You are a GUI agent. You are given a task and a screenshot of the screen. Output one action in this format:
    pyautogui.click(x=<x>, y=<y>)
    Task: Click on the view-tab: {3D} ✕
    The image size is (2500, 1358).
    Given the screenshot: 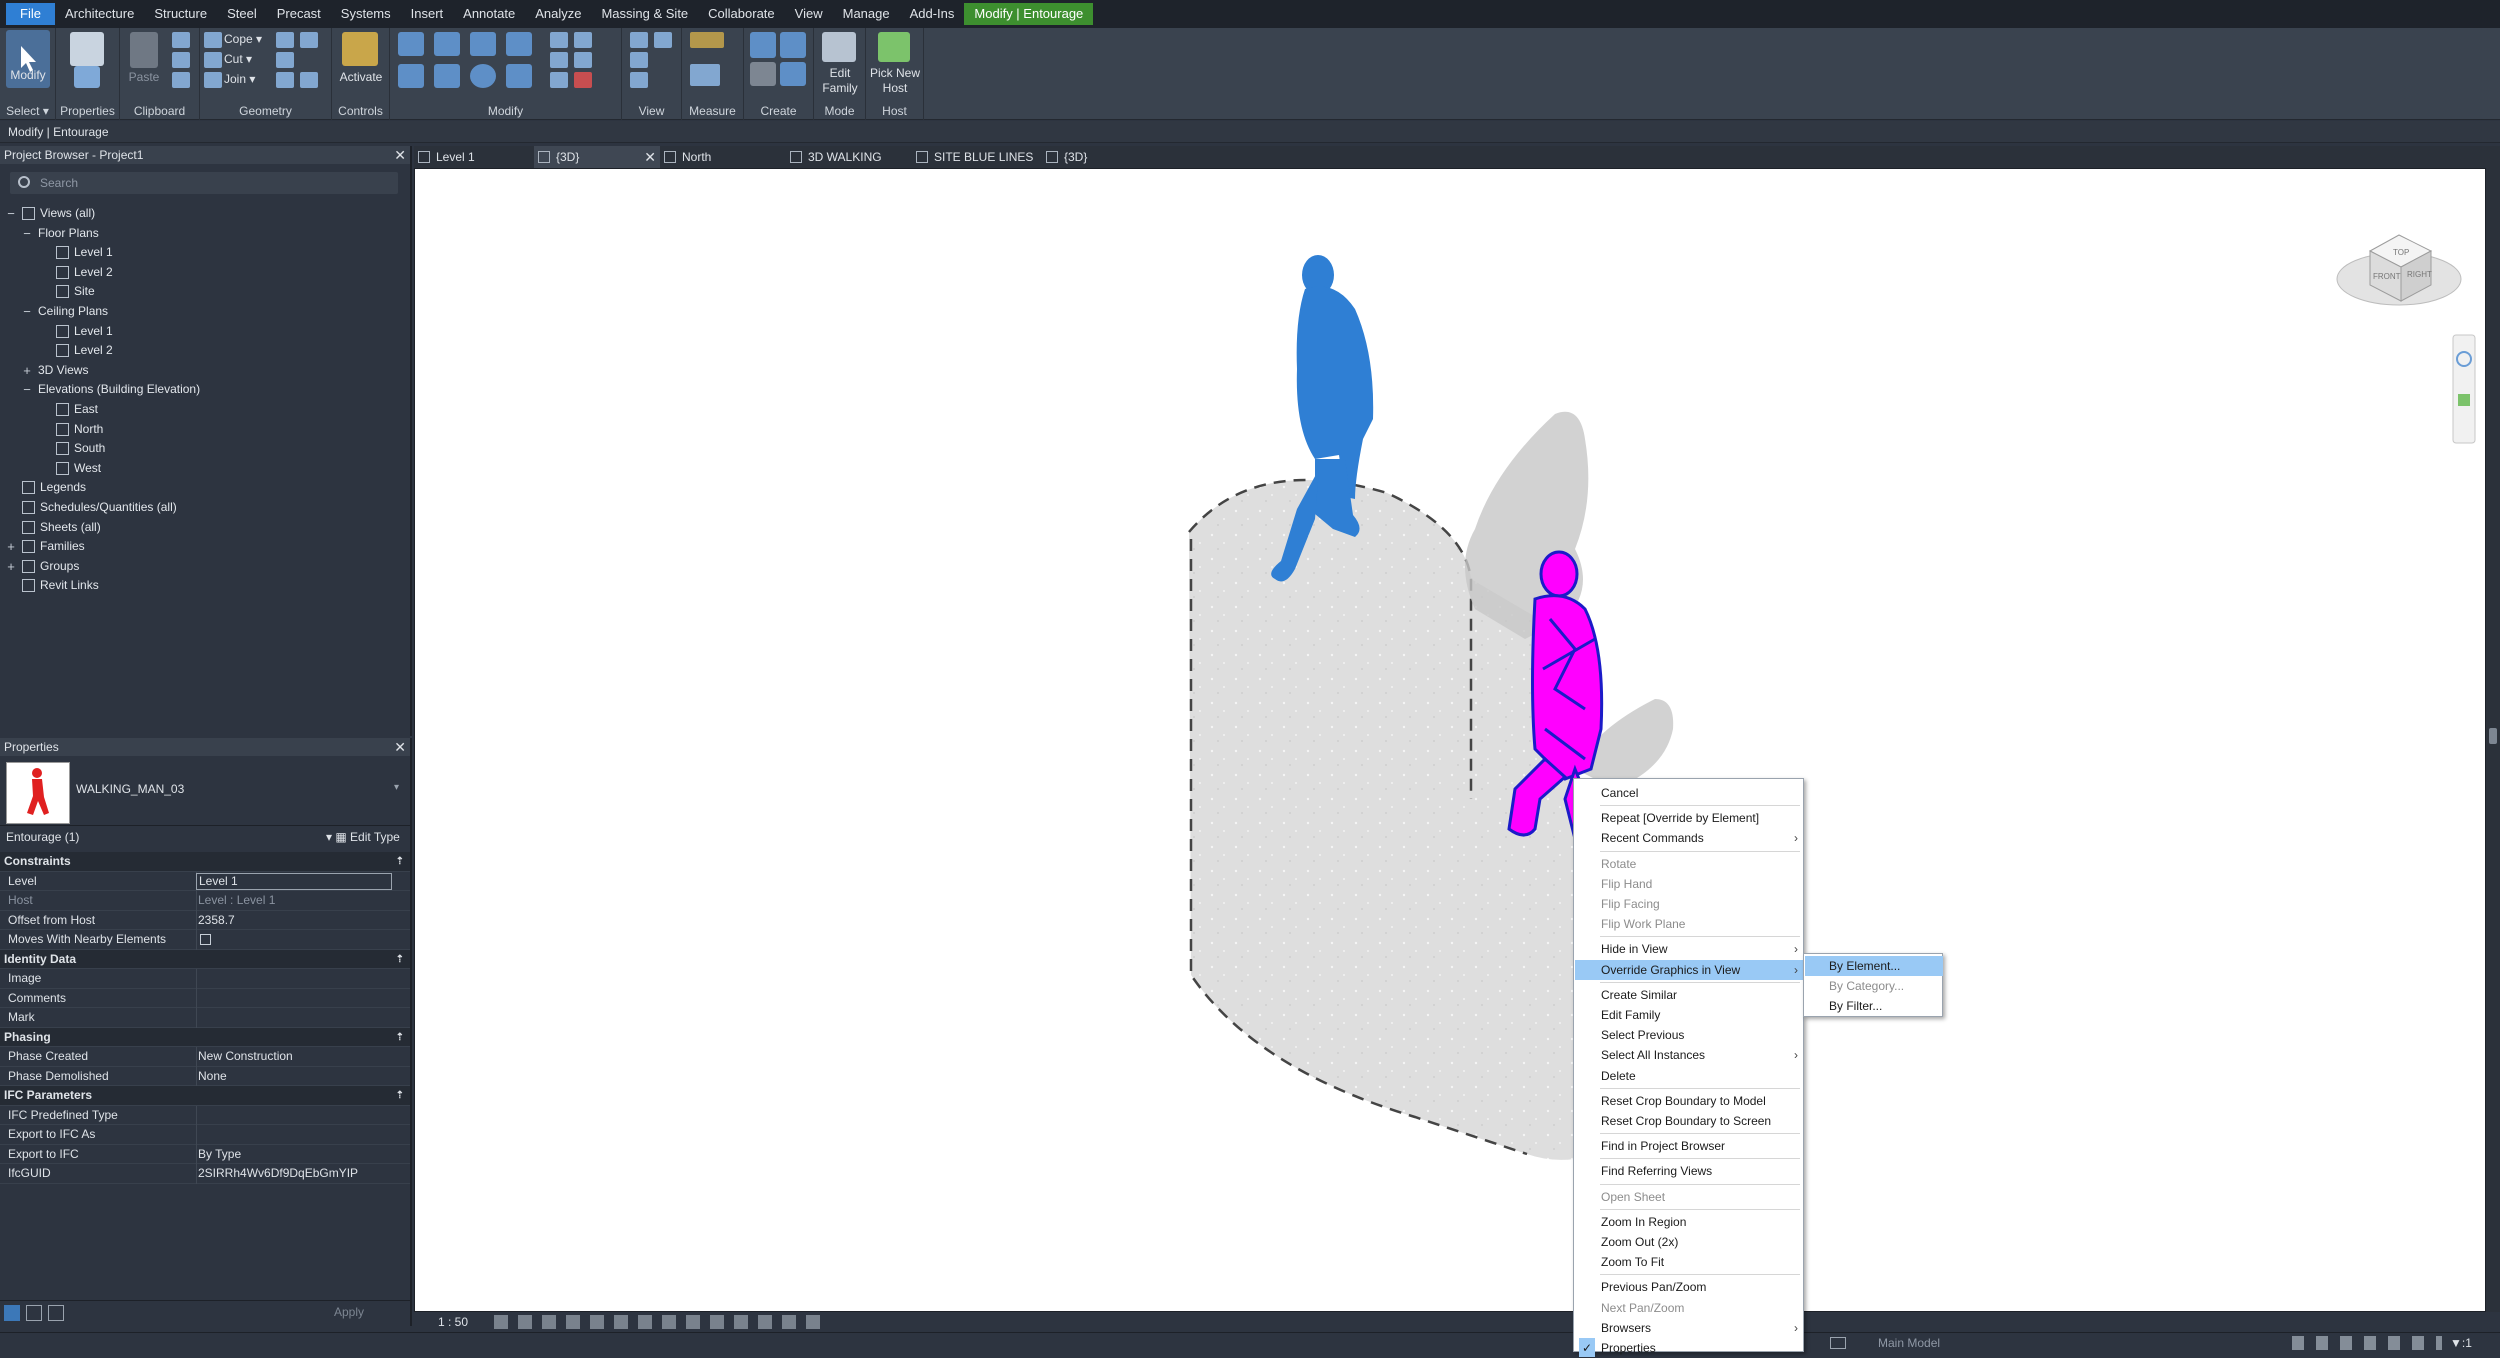 What is the action you would take?
    pyautogui.click(x=597, y=157)
    